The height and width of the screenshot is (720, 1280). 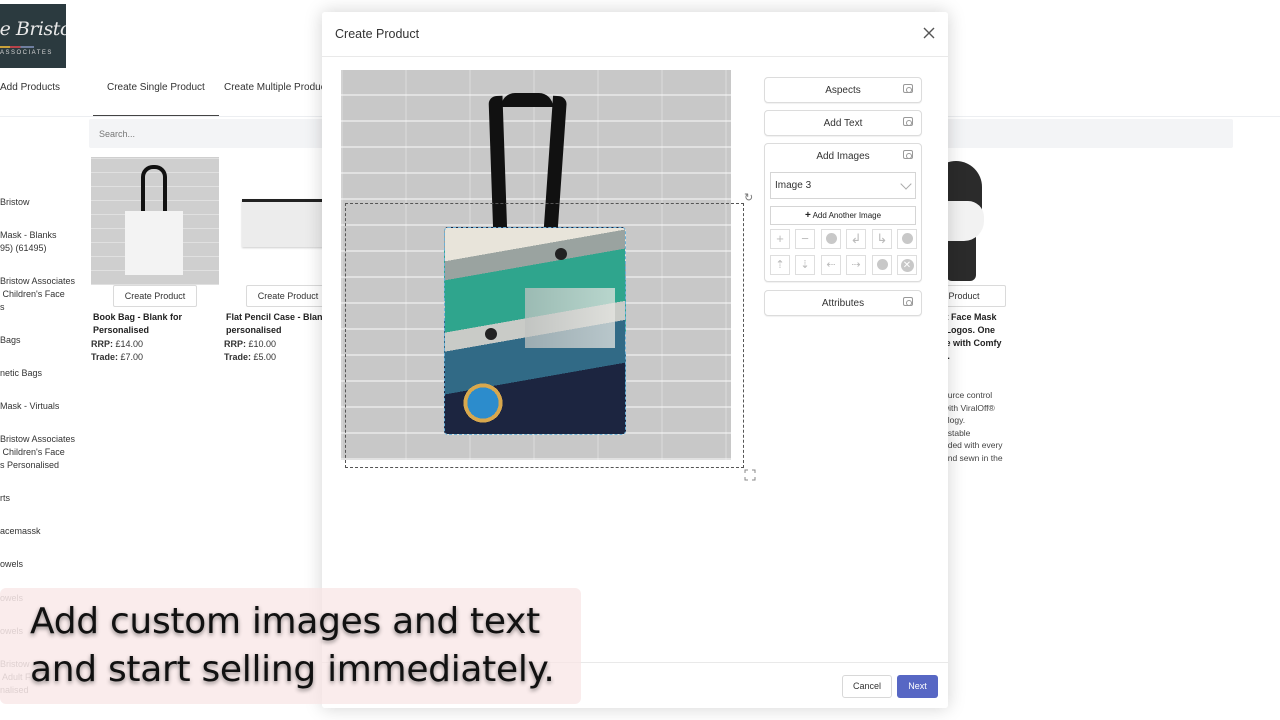 I want to click on aspects-button: Aspects, so click(x=843, y=90).